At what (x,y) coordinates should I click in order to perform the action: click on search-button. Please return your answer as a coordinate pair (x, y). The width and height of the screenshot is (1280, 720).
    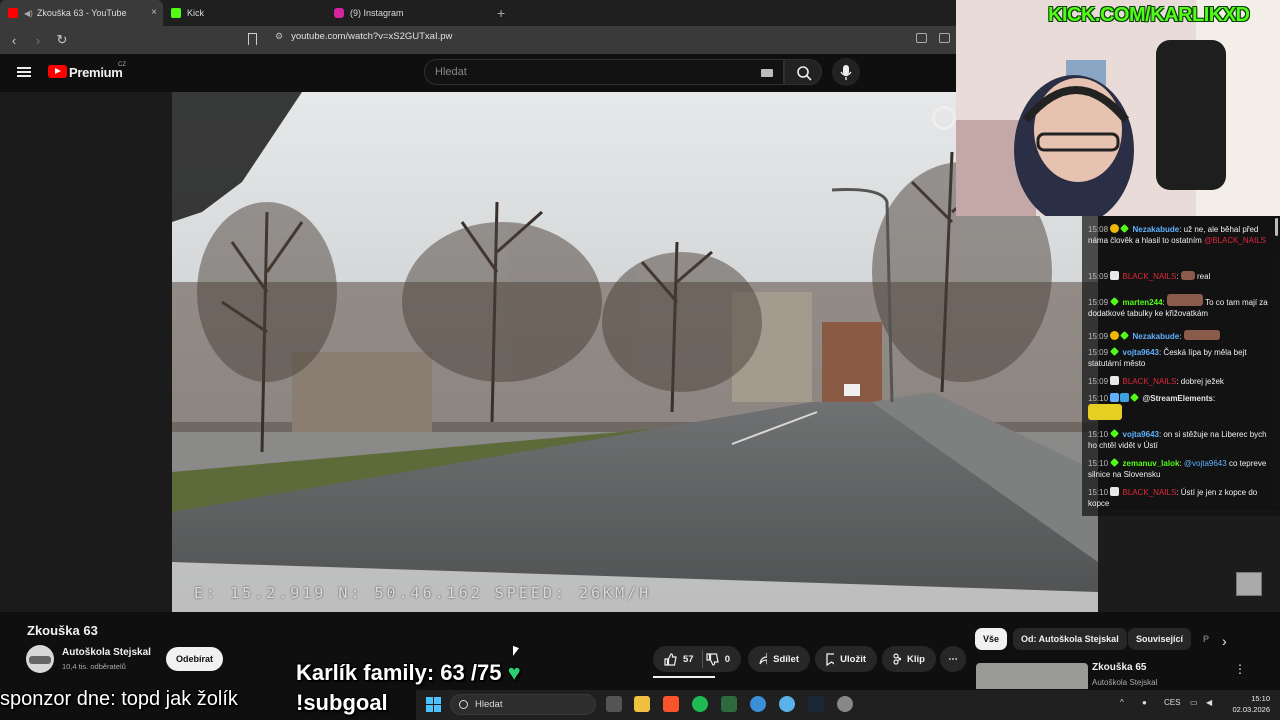
    Looking at the image, I should click on (803, 72).